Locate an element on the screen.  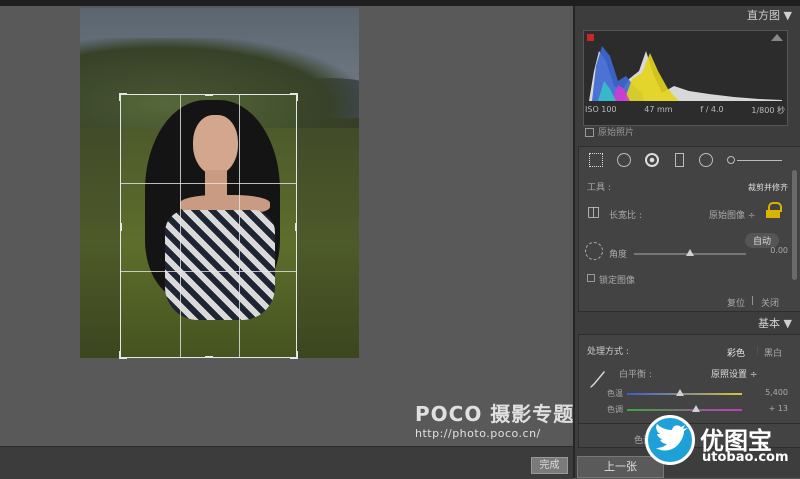
aperture-value: f / 4.0 is located at coordinates (712, 109).